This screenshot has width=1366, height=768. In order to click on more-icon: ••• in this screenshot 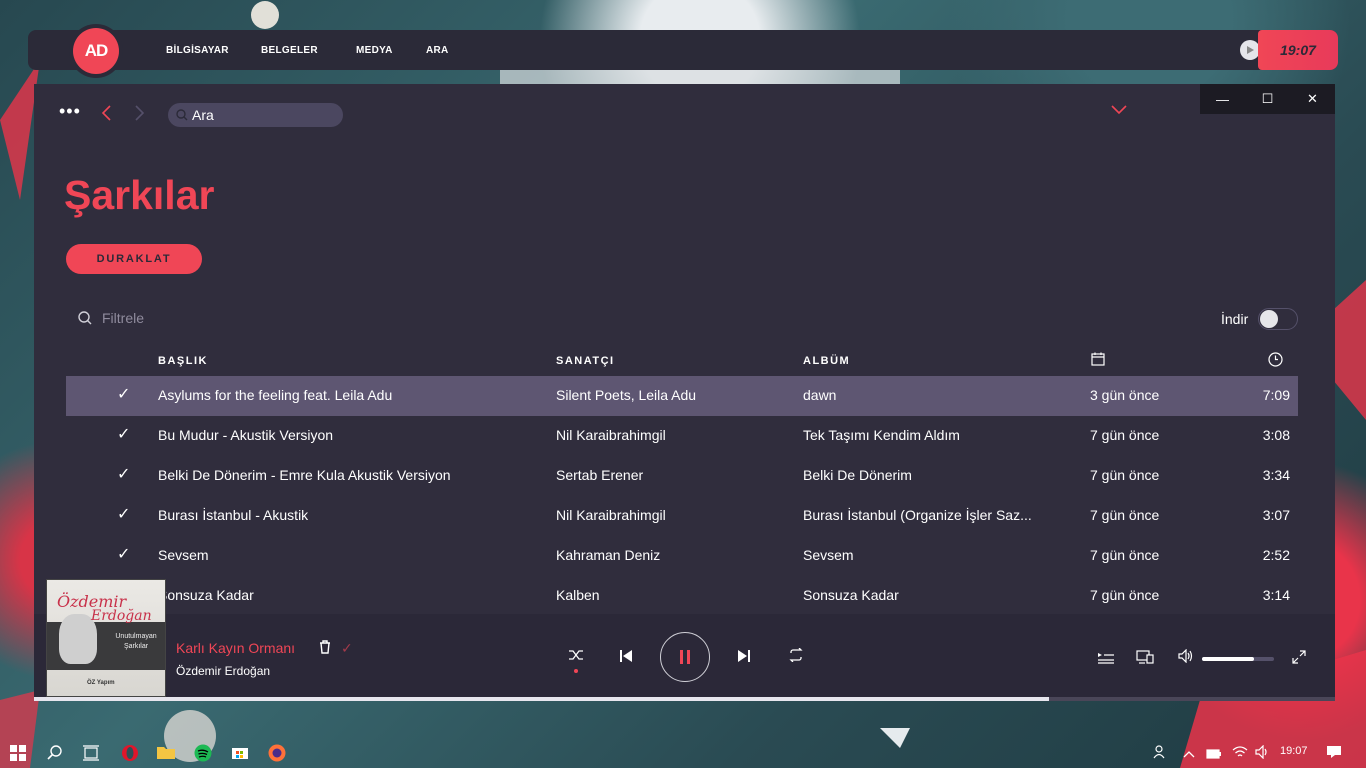, I will do `click(70, 111)`.